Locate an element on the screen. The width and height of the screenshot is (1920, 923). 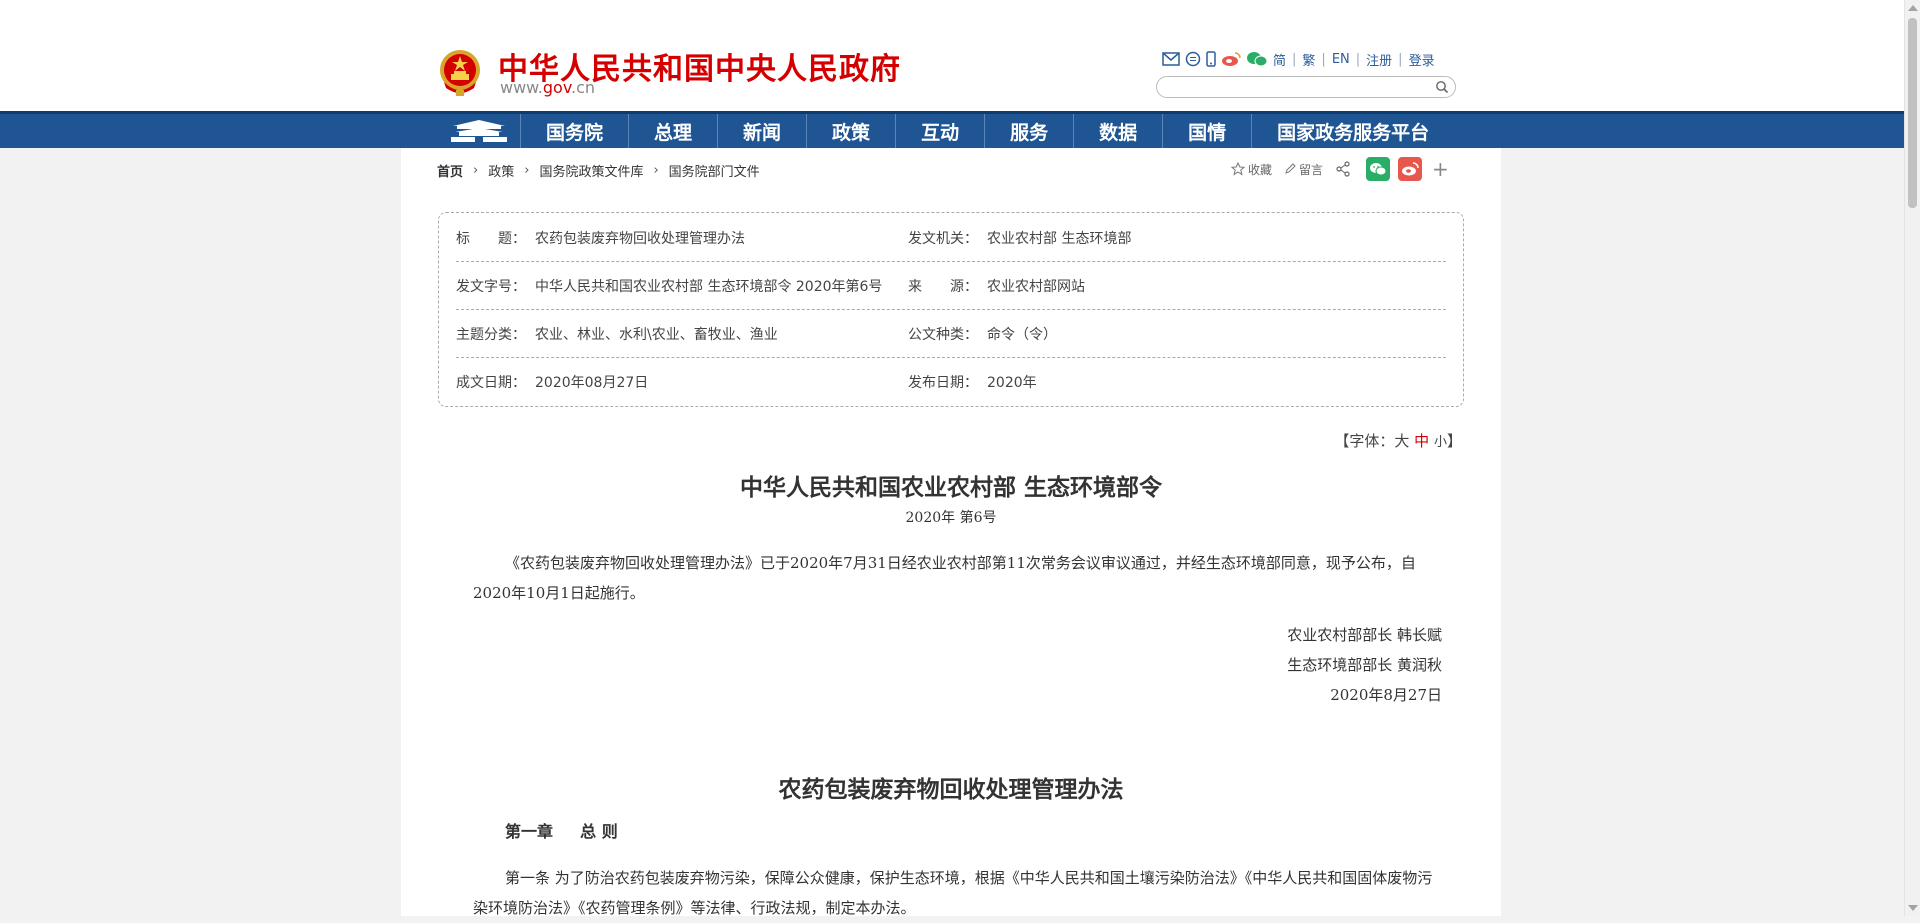
breadcrumb-policy-library: 国务院政策文件库 is located at coordinates (591, 170).